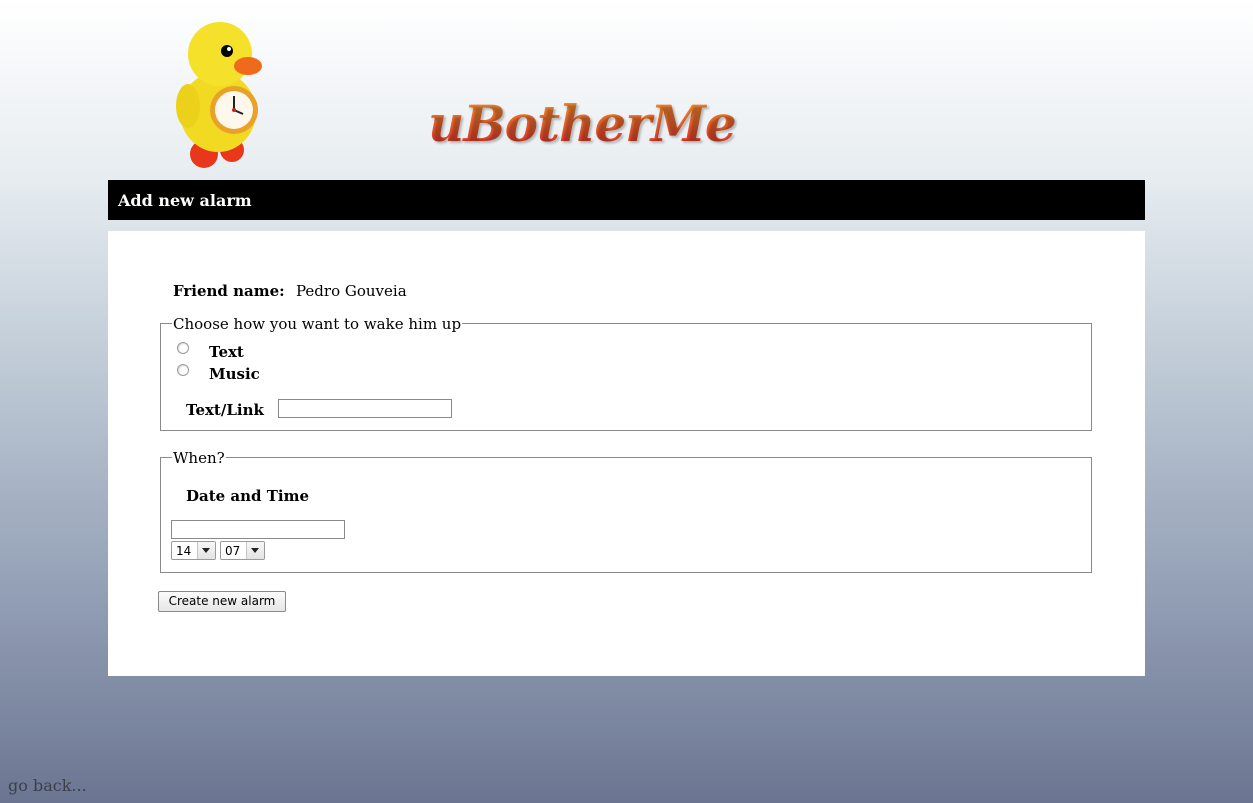  What do you see at coordinates (183, 370) in the screenshot?
I see `radio-music` at bounding box center [183, 370].